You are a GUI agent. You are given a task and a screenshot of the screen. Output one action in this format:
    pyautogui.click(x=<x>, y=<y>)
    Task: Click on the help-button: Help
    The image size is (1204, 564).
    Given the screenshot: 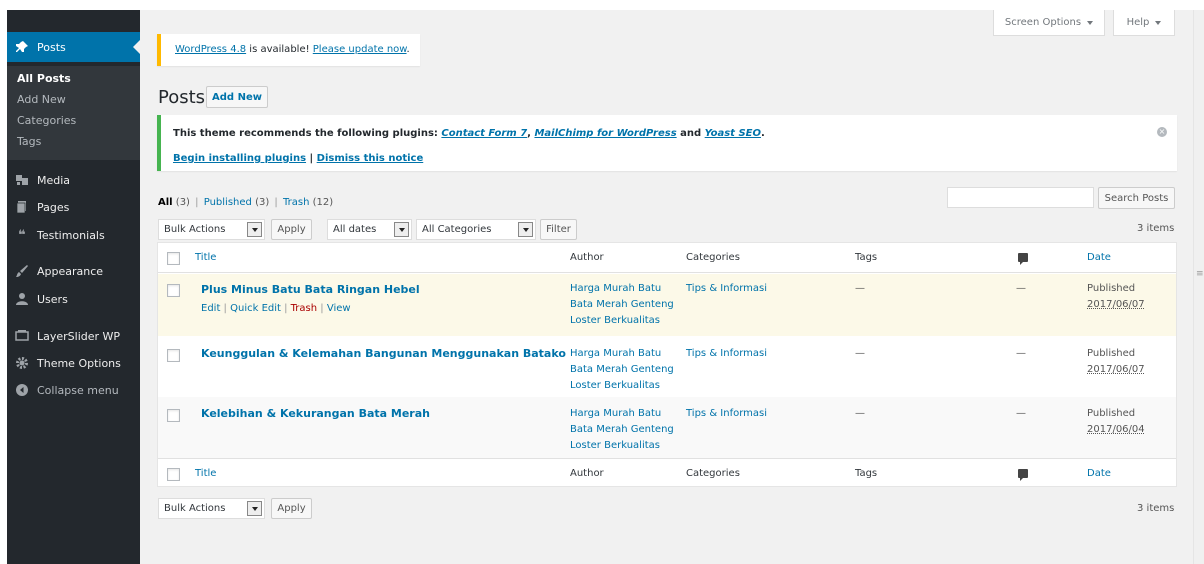 What is the action you would take?
    pyautogui.click(x=1144, y=23)
    